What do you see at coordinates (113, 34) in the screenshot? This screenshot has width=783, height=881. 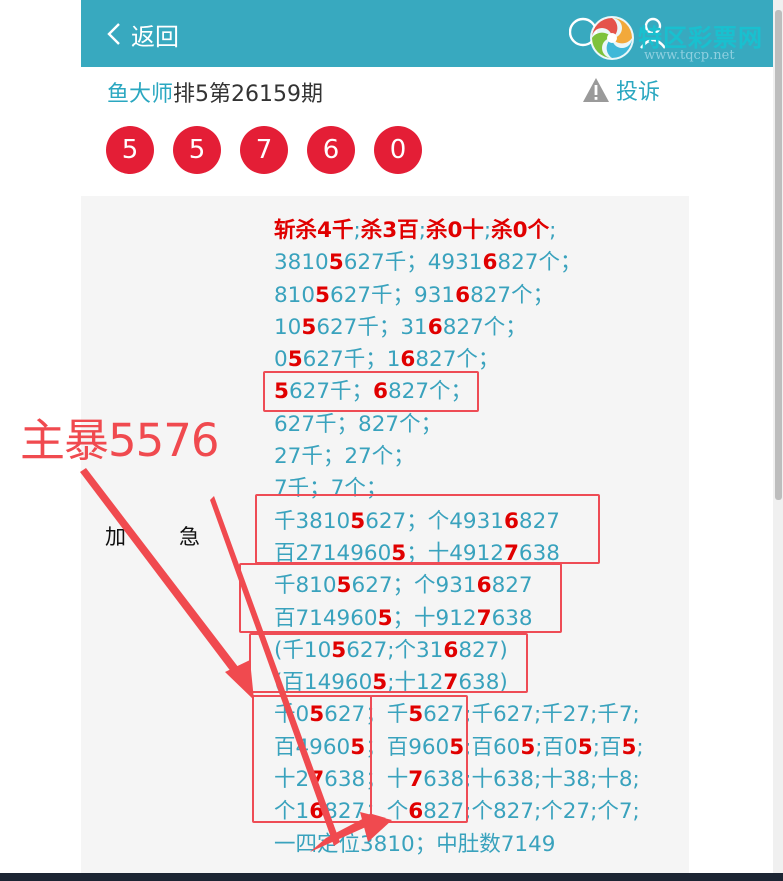 I see `chevron-left-icon` at bounding box center [113, 34].